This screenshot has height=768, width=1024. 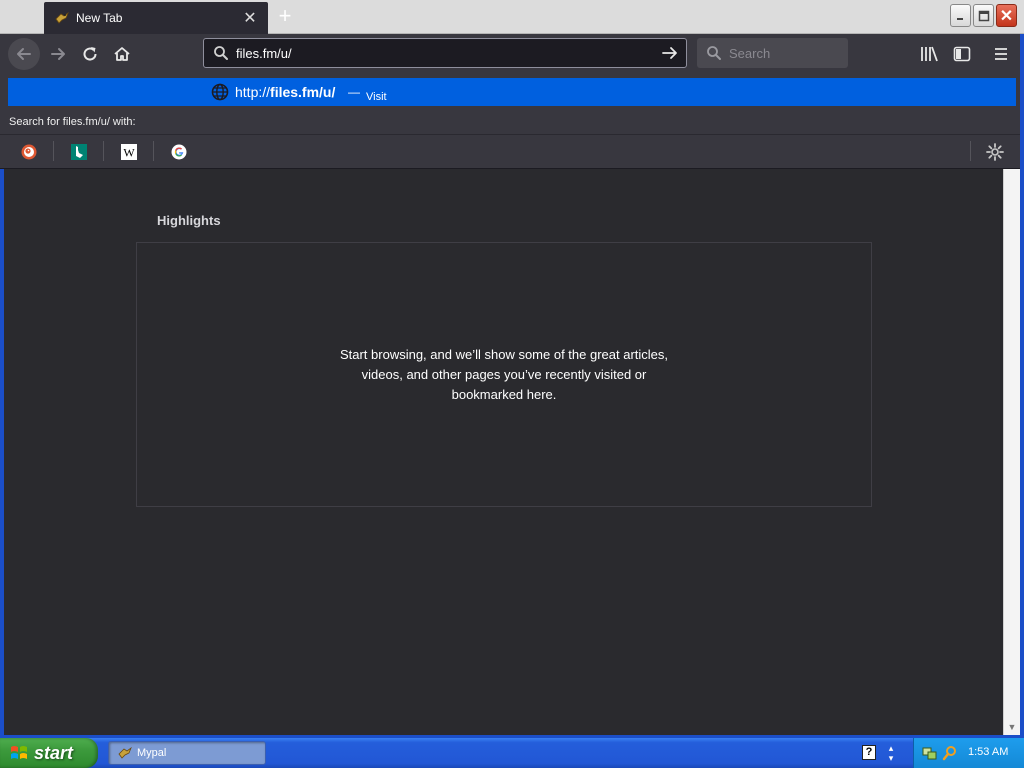 What do you see at coordinates (1006, 15) in the screenshot?
I see `close-window-button: ✕` at bounding box center [1006, 15].